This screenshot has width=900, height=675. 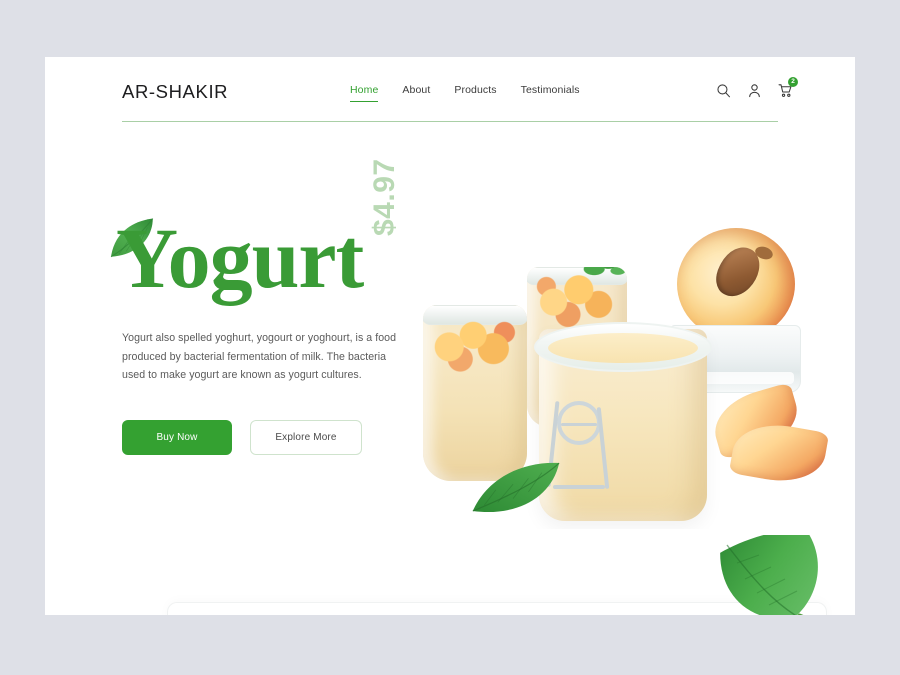 I want to click on search-icon, so click(x=723, y=90).